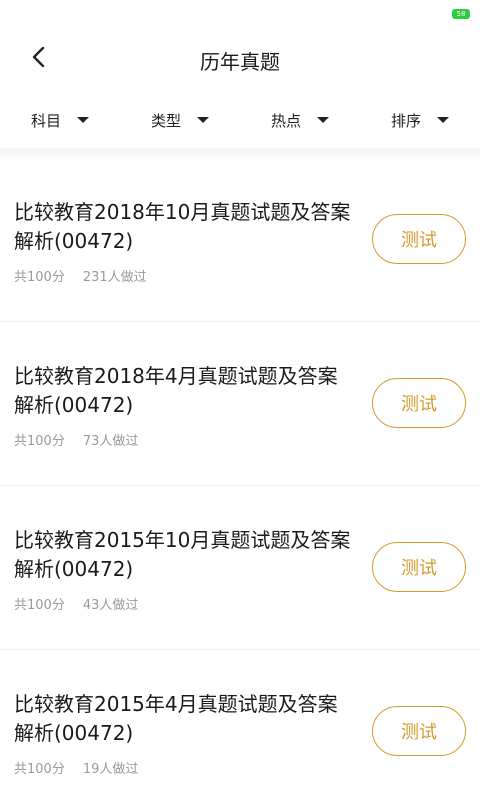  Describe the element at coordinates (110, 441) in the screenshot. I see `item-count: 73人做过` at that location.